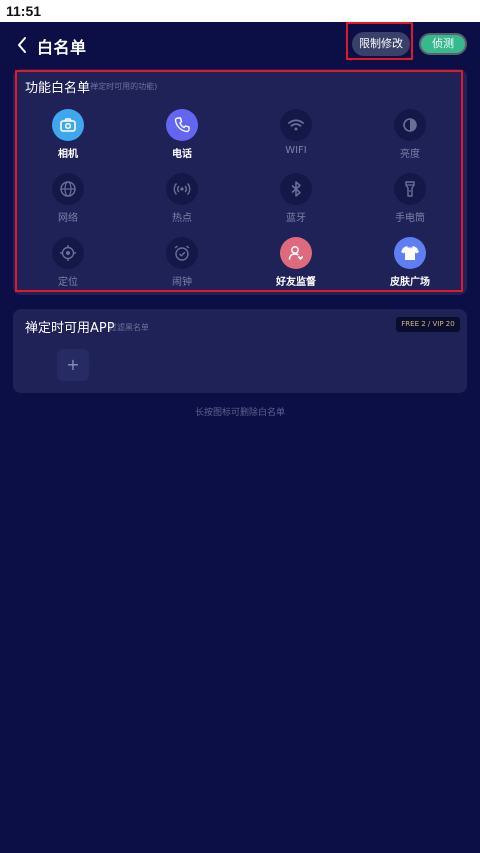 Image resolution: width=480 pixels, height=853 pixels. What do you see at coordinates (410, 154) in the screenshot?
I see `func-item-label: 亮度` at bounding box center [410, 154].